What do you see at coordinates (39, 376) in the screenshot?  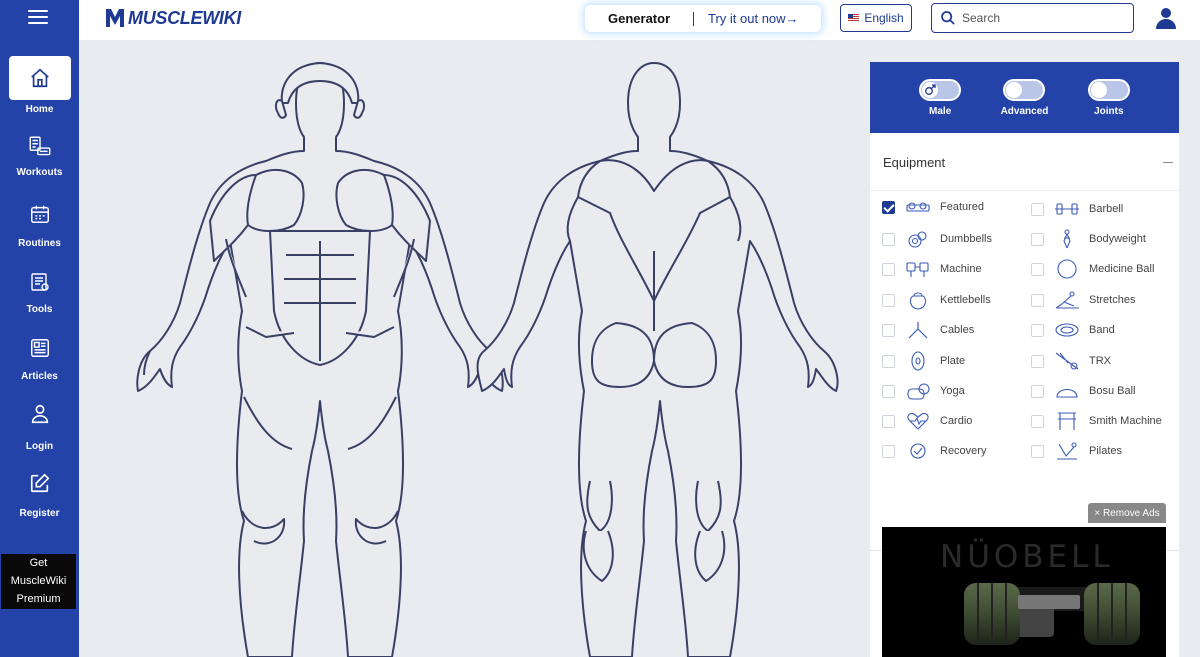 I see `sidebar-item-label: Articles` at bounding box center [39, 376].